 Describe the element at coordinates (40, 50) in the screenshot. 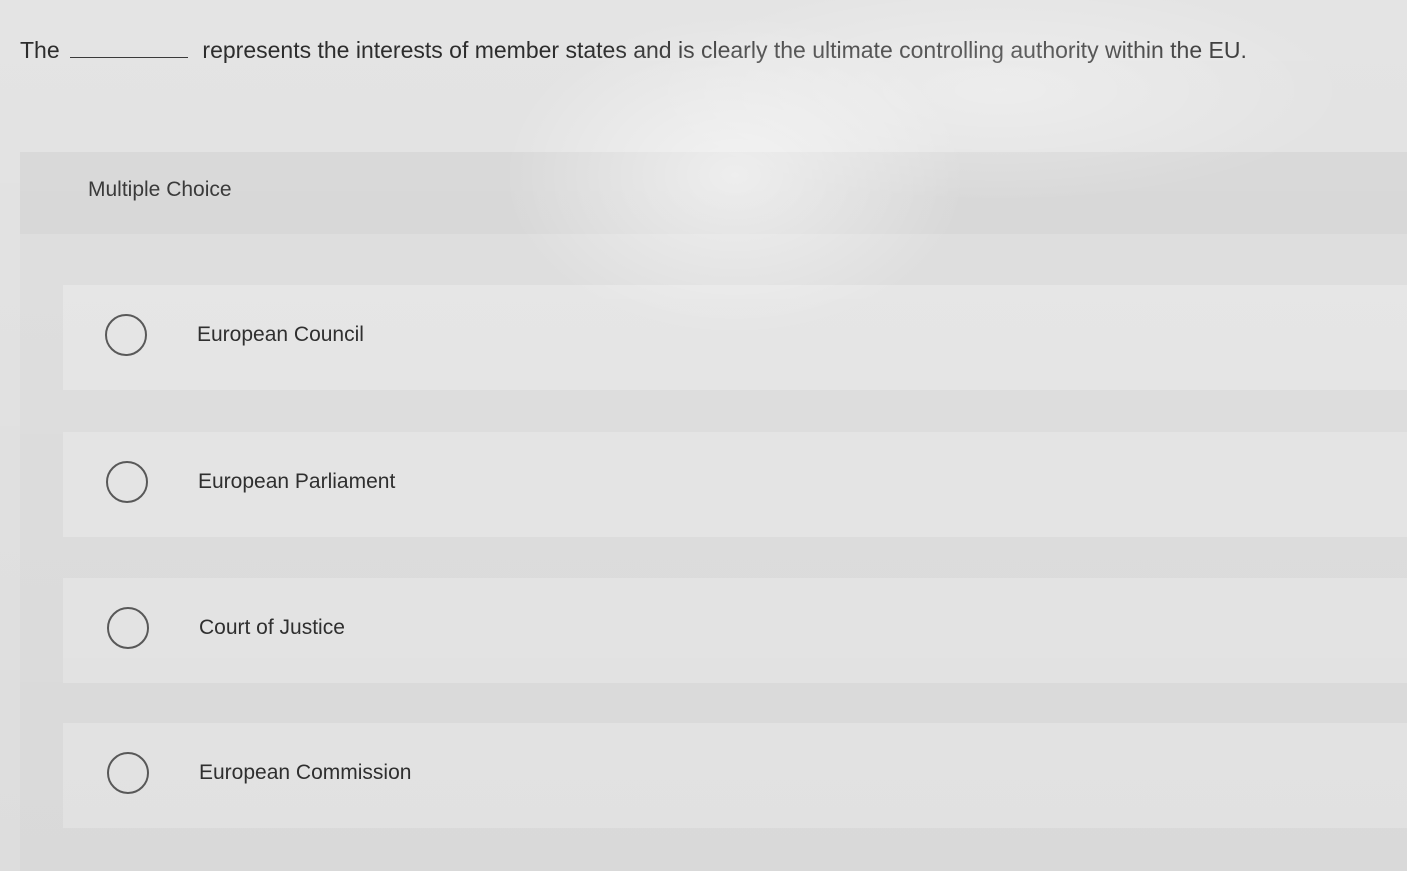

I see `question-prefix: The` at that location.